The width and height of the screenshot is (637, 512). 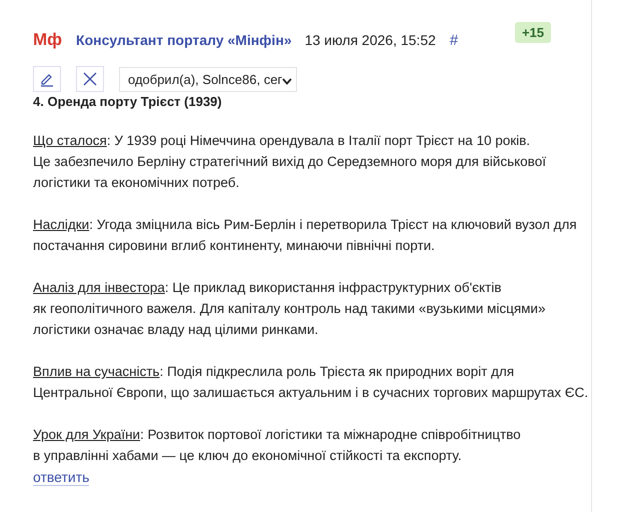 I want to click on paragraph: Що сталося: У 1939 році Німеччина орендувала в Італії порт Трієст на 10 років. Це забезпечило Берліну стратегічний вихід до Середземного моря для військової логістики та економічних потреб., so click(x=290, y=162).